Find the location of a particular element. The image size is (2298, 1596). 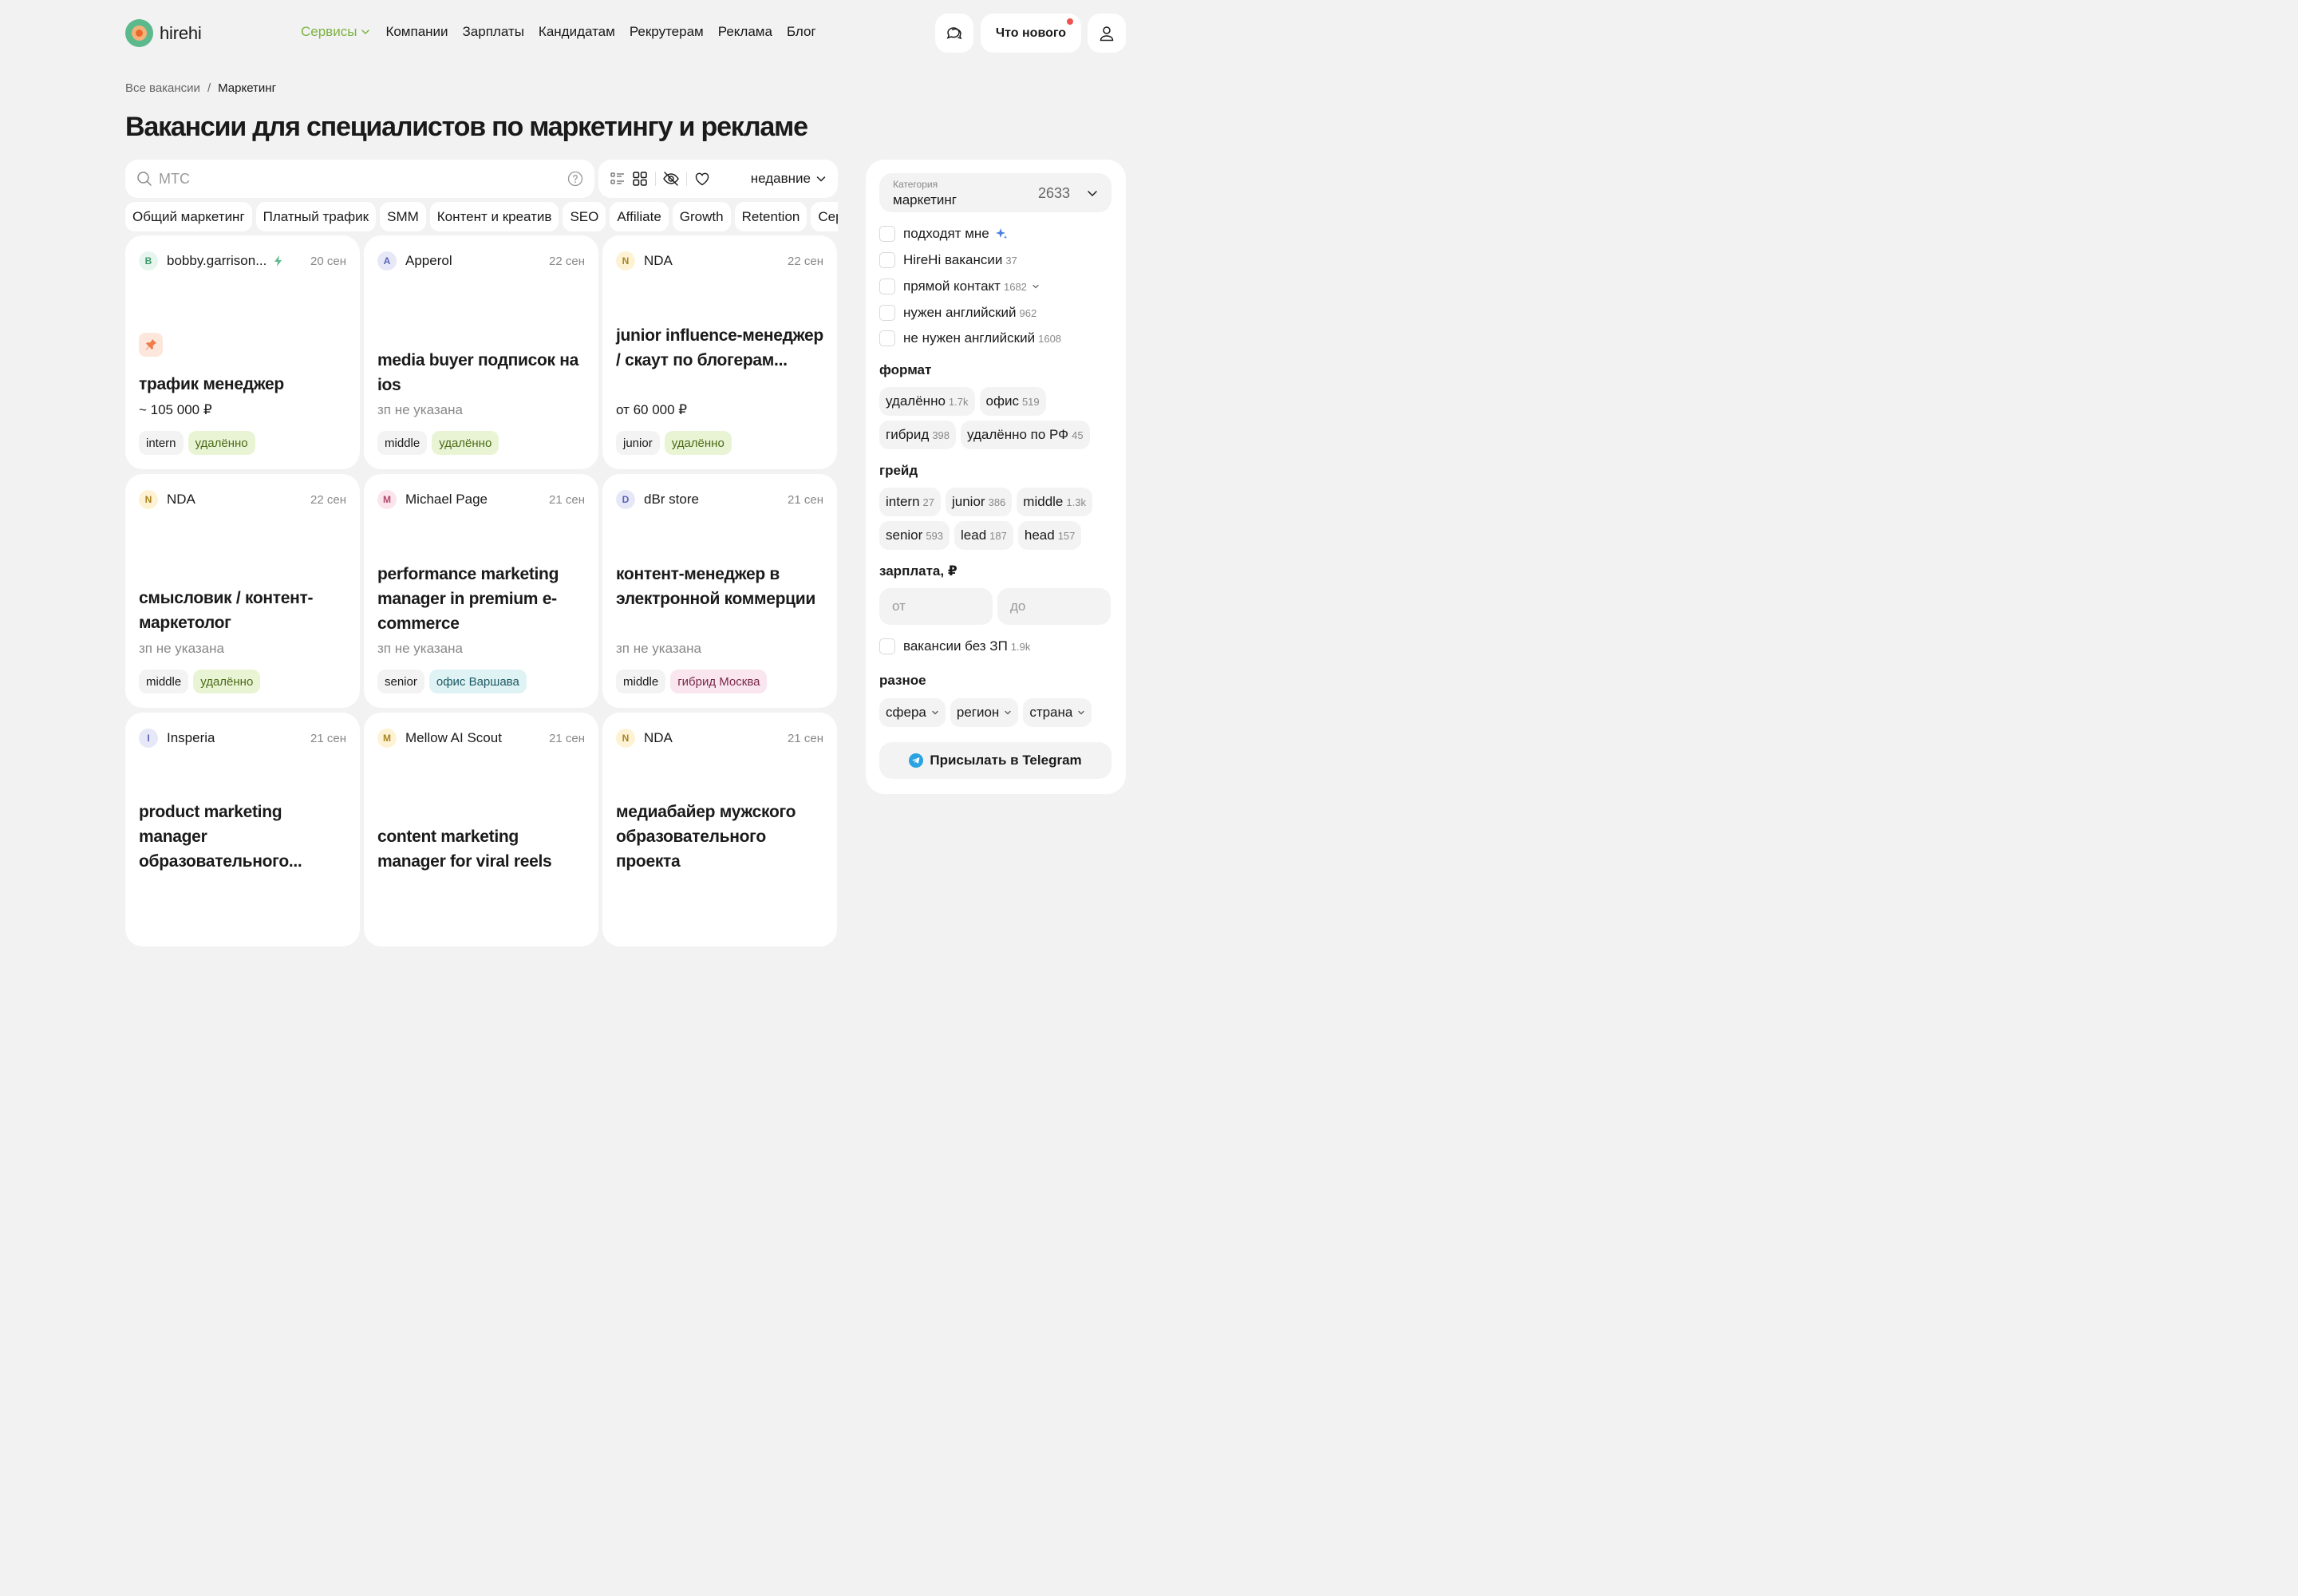

format-tag: удалённо is located at coordinates (465, 443).